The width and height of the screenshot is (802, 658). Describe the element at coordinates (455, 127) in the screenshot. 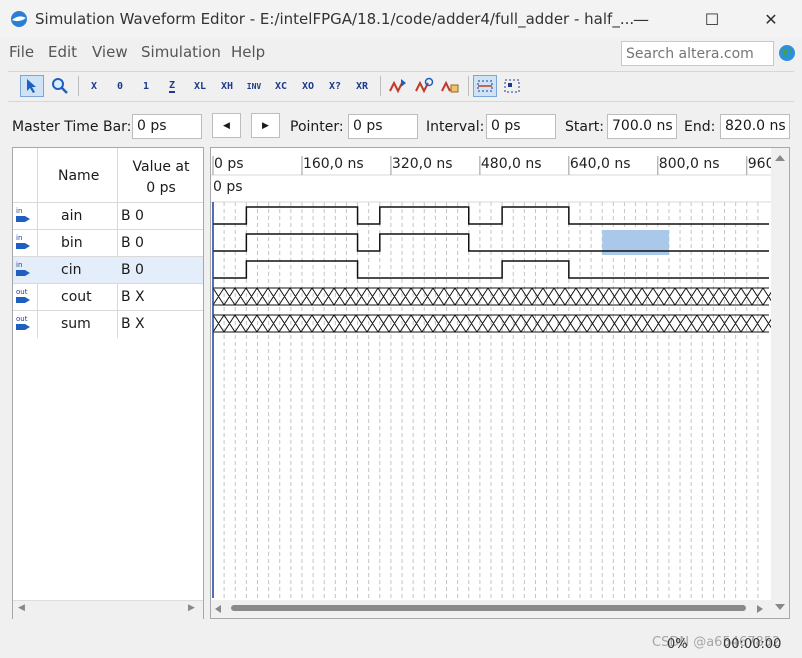

I see `interval-label: Interval:` at that location.